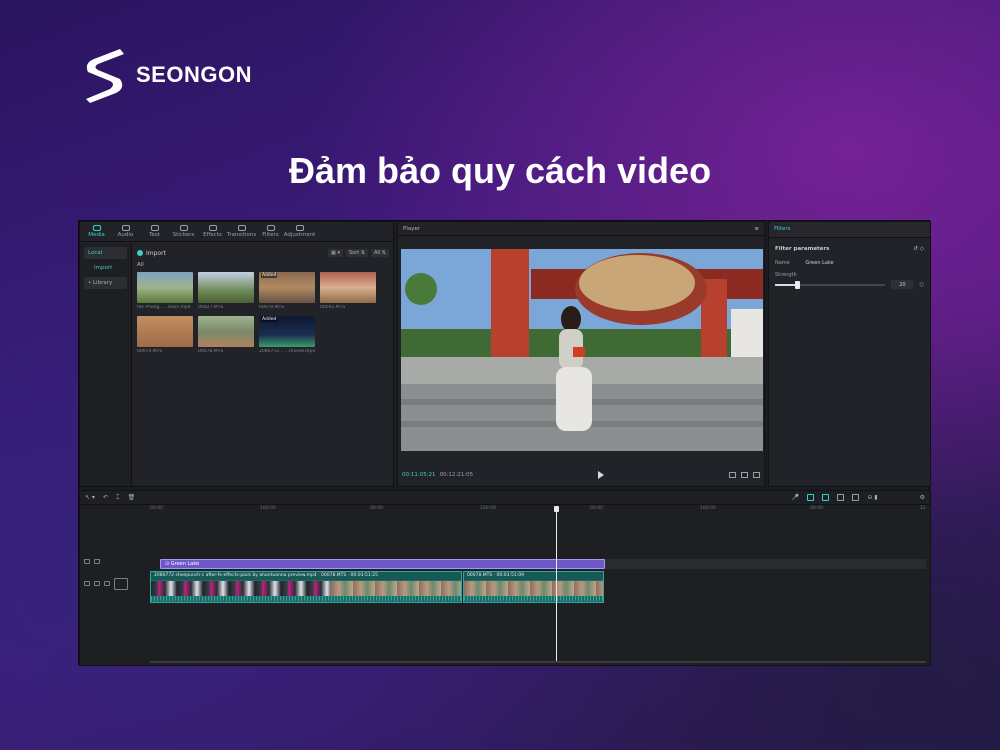 This screenshot has width=1000, height=750. What do you see at coordinates (183, 228) in the screenshot?
I see `stickers-icon` at bounding box center [183, 228].